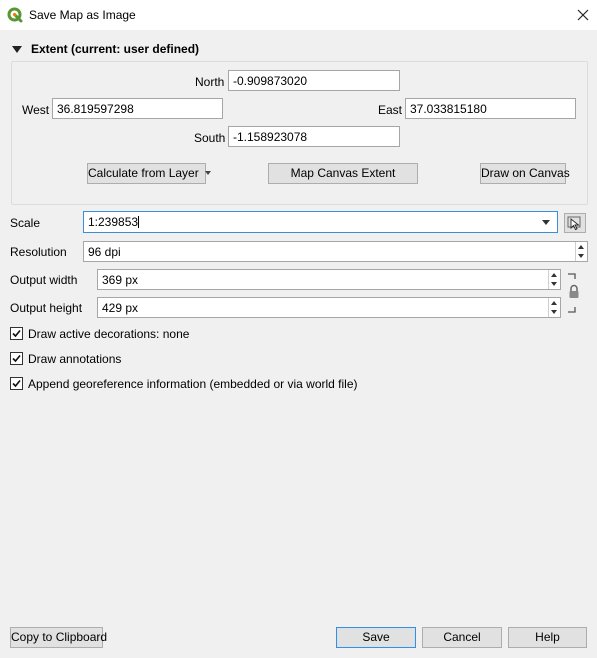 This screenshot has height=658, width=597. Describe the element at coordinates (120, 280) in the screenshot. I see `output-width-value: 369 px` at that location.